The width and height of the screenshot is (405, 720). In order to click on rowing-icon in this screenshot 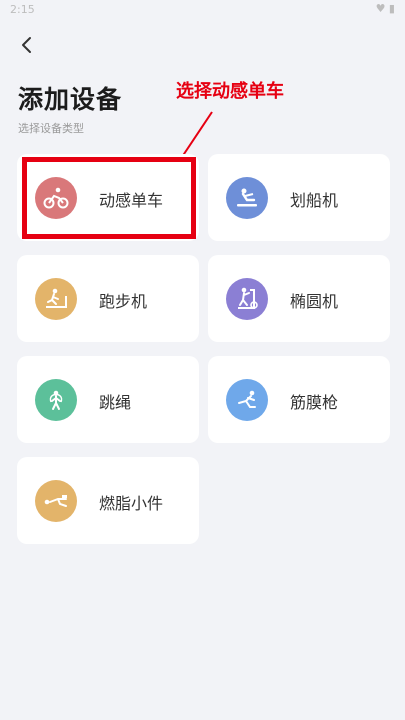, I will do `click(247, 198)`.